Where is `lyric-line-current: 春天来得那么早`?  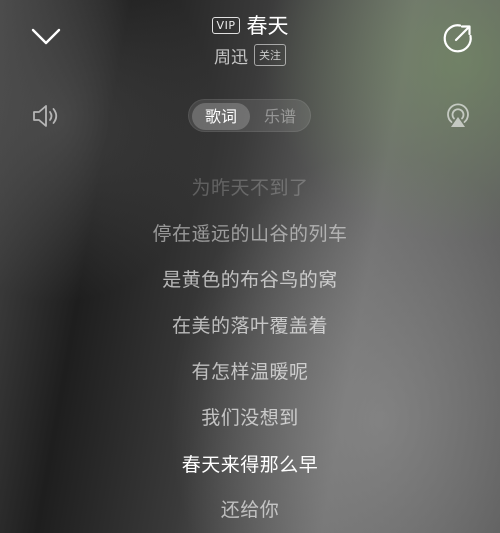 lyric-line-current: 春天来得那么早 is located at coordinates (250, 465).